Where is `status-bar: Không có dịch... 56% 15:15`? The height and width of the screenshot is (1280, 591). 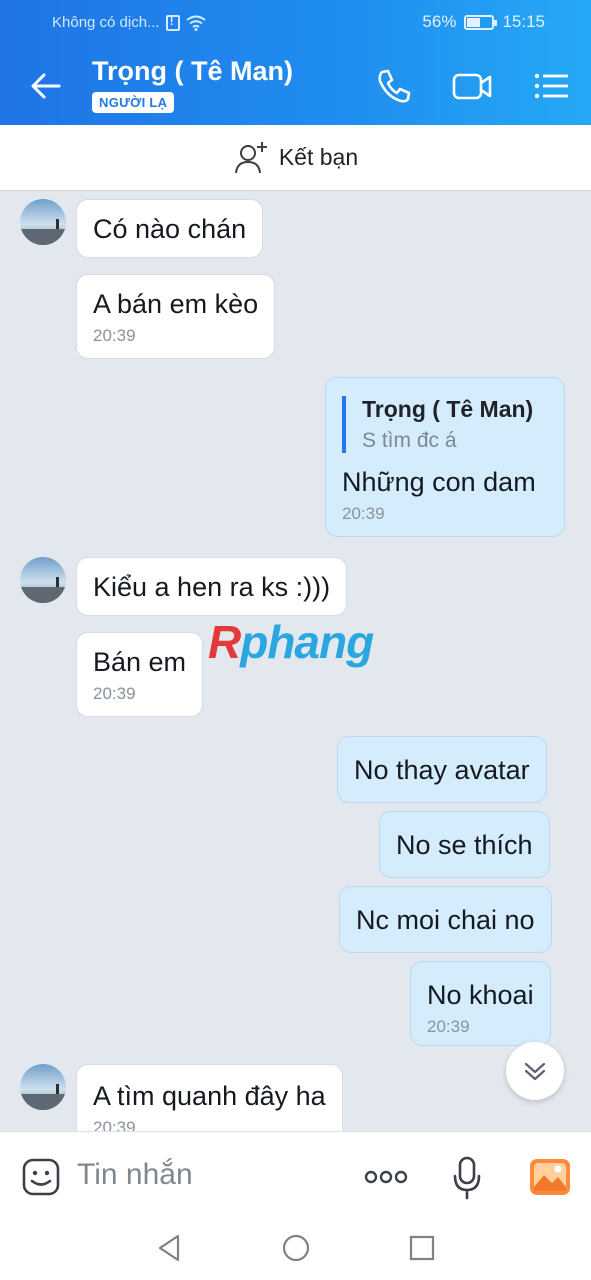
status-bar: Không có dịch... 56% 15:15 is located at coordinates (295, 23).